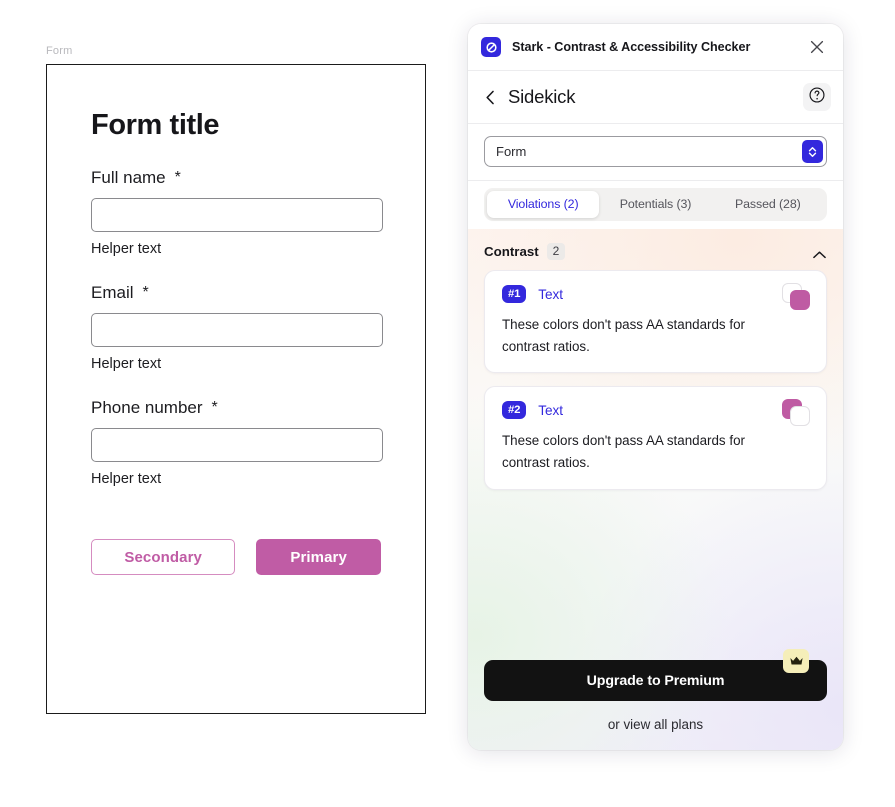 The image size is (895, 807). What do you see at coordinates (796, 661) in the screenshot?
I see `crown-icon` at bounding box center [796, 661].